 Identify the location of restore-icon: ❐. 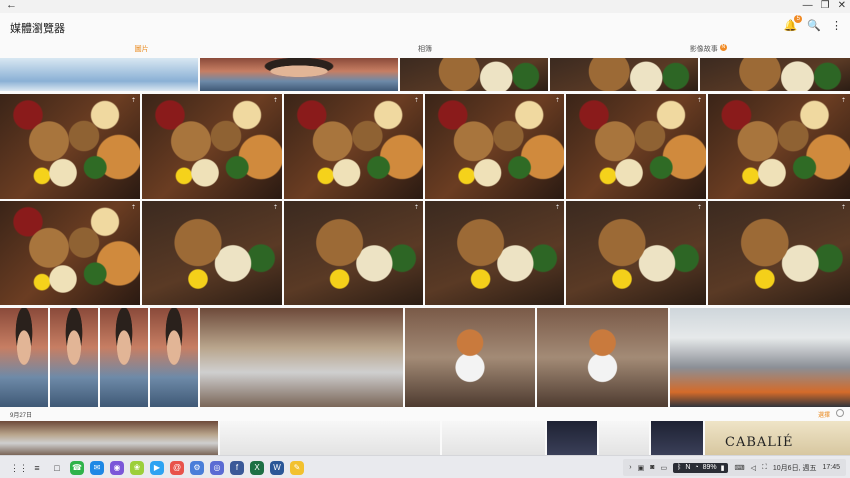
(825, 5).